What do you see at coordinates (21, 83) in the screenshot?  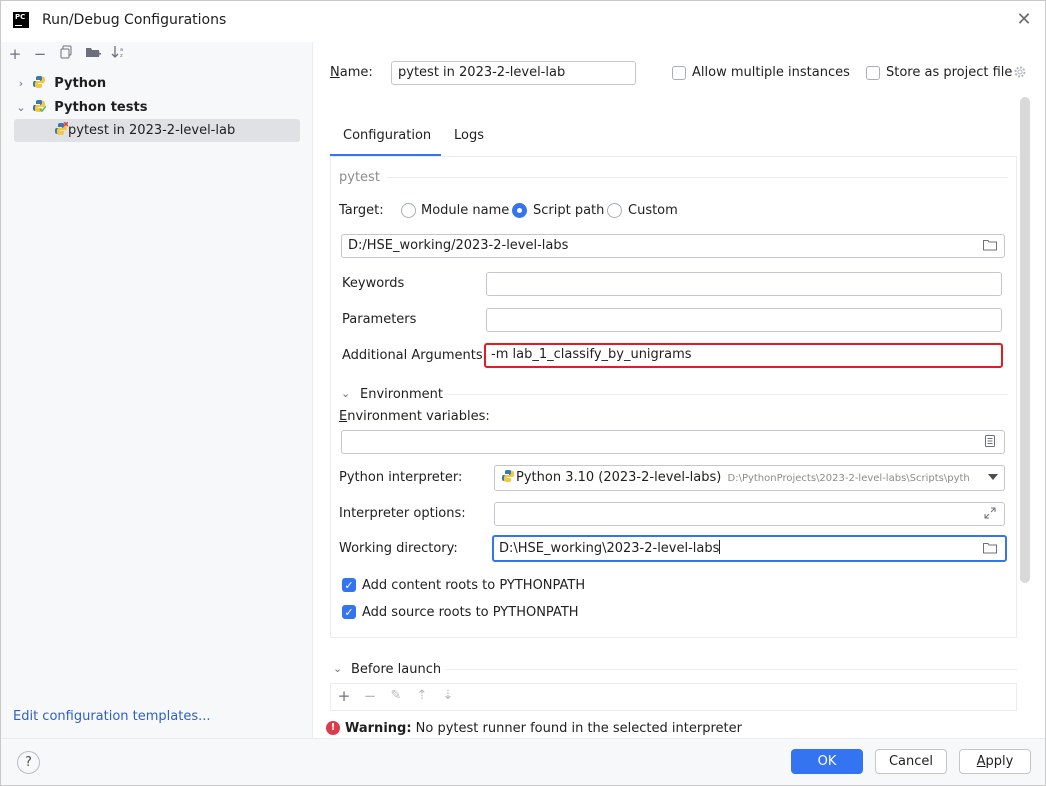 I see `chevron-right-icon: ›` at bounding box center [21, 83].